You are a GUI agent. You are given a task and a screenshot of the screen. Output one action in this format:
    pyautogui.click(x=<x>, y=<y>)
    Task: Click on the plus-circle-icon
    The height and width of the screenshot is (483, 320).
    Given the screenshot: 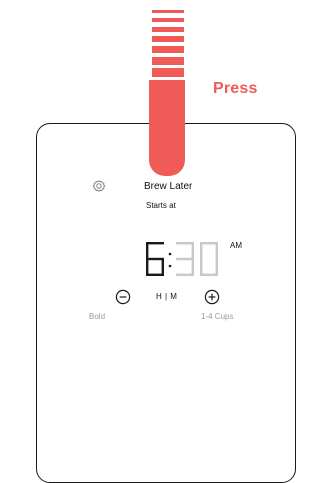 What is the action you would take?
    pyautogui.click(x=212, y=297)
    